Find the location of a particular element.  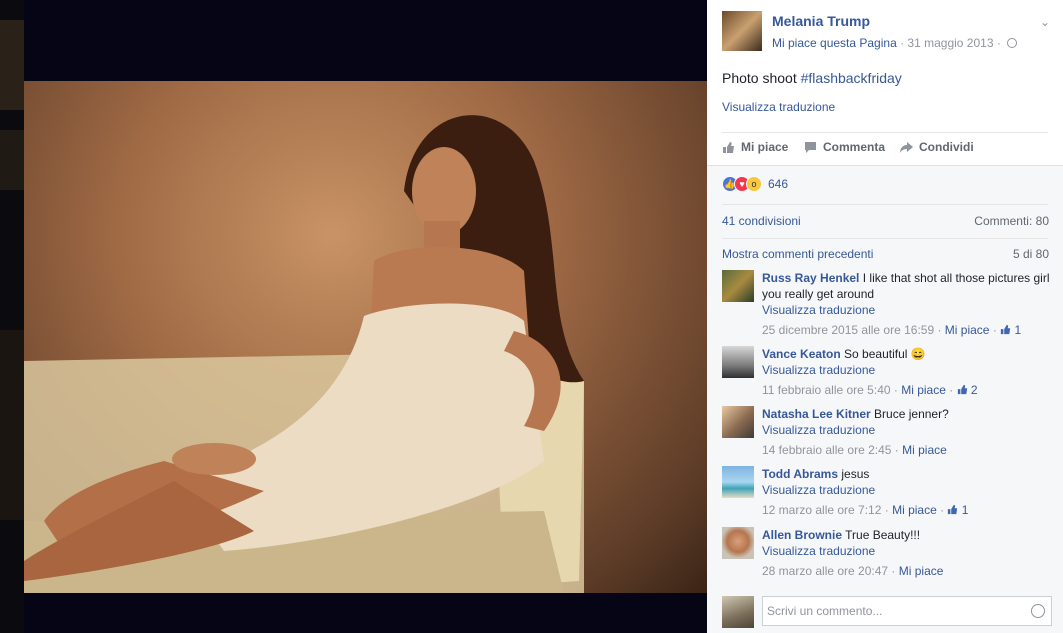

comment-input-box is located at coordinates (907, 611).